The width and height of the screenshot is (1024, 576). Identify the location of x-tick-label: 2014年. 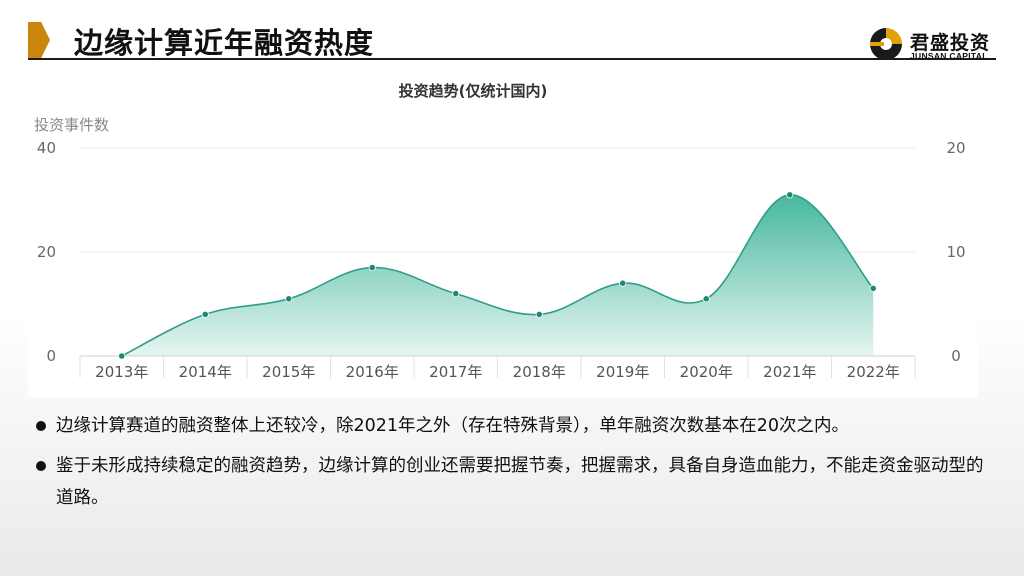
(205, 372).